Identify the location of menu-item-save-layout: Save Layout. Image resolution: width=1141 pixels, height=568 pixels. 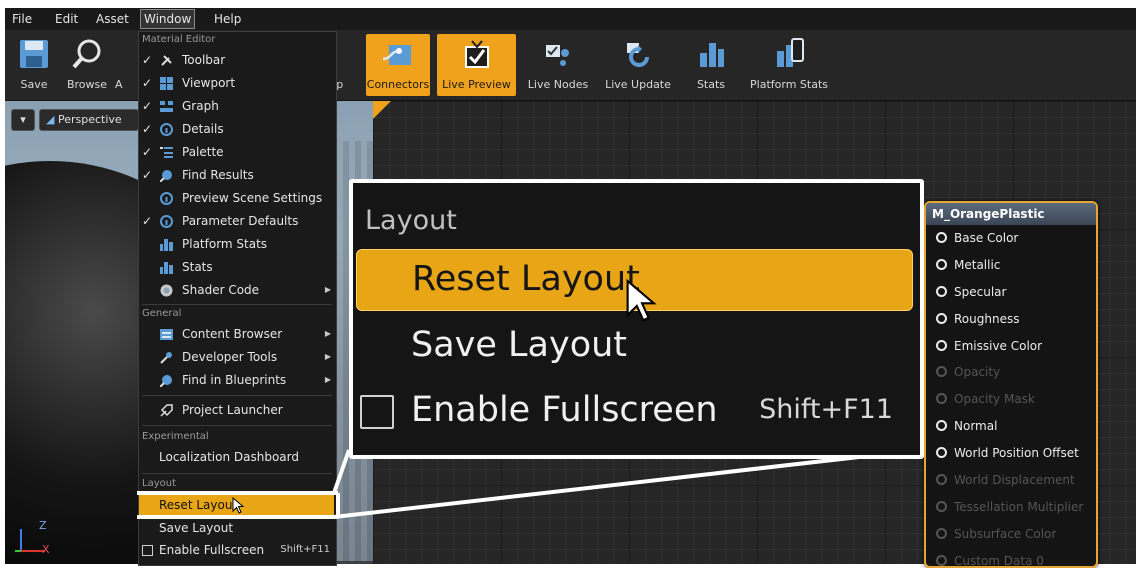
(236, 528).